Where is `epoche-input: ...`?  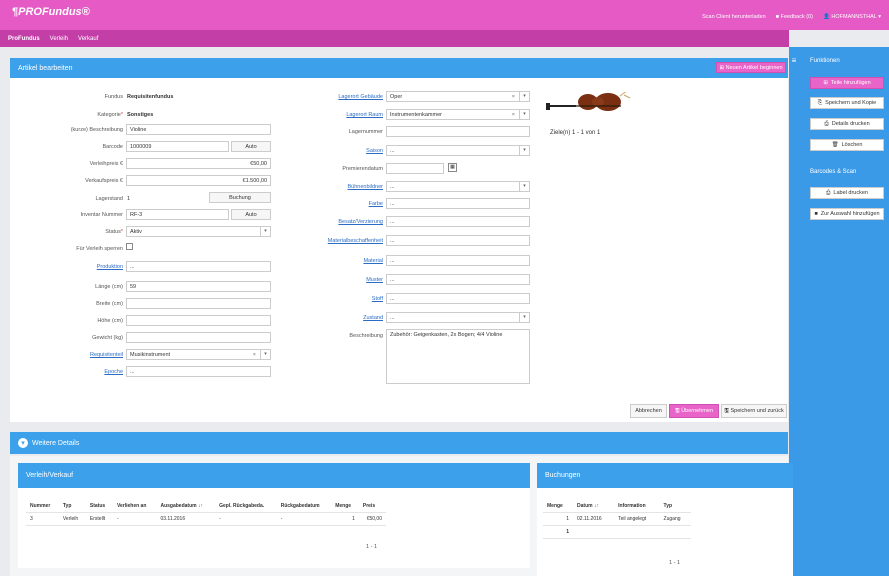
epoche-input: ... is located at coordinates (198, 371).